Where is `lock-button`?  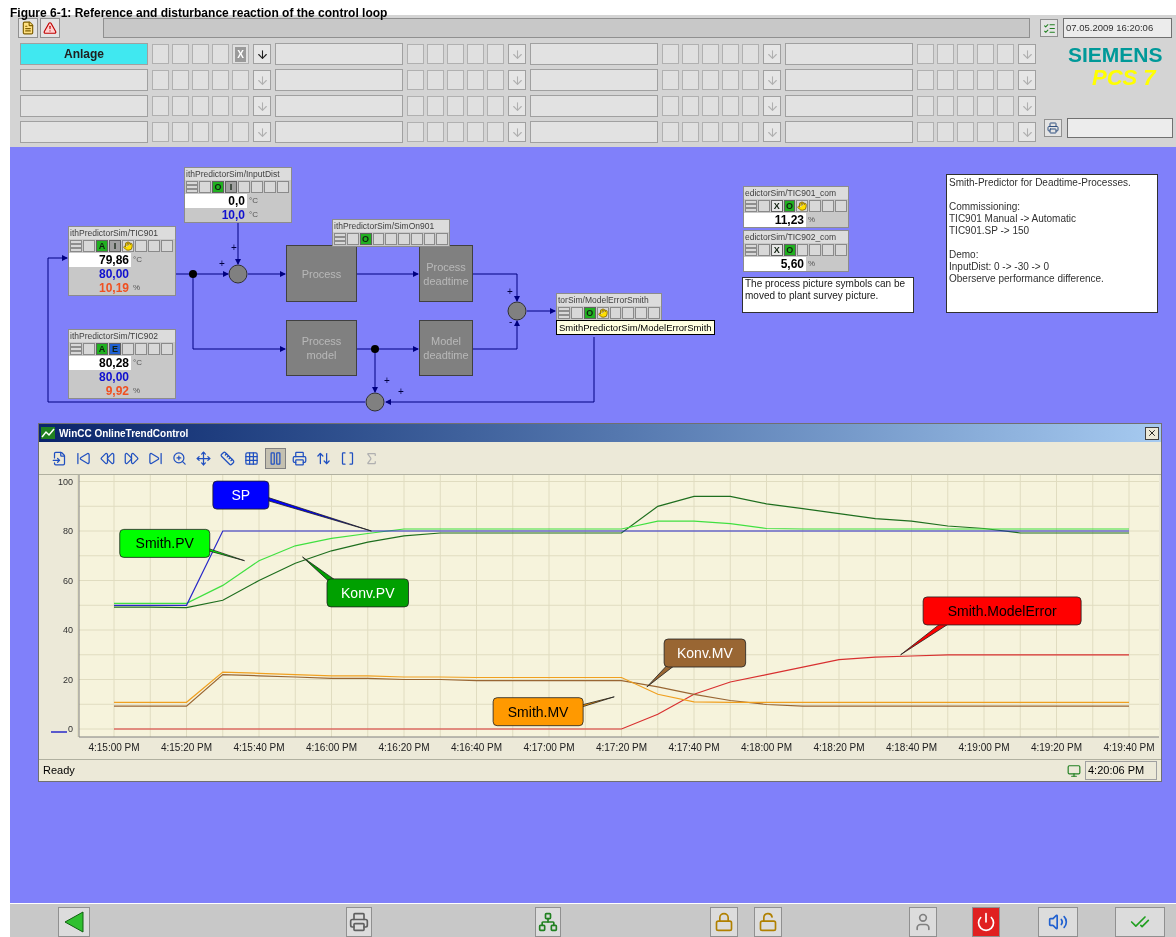
lock-button is located at coordinates (724, 922).